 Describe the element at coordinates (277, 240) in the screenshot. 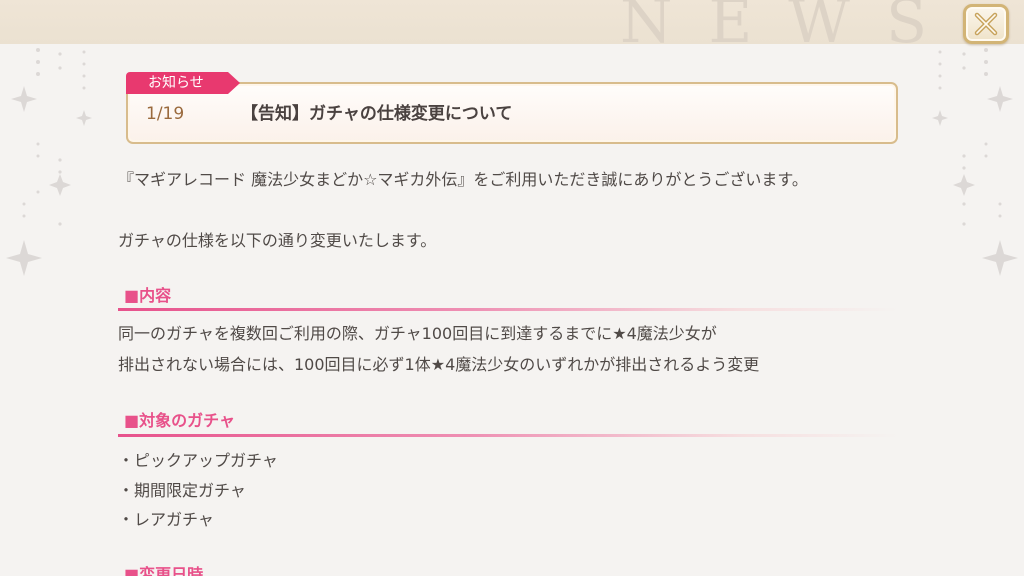

I see `lead-text: ガチャの仕様を以下の通り変更いたします。` at that location.